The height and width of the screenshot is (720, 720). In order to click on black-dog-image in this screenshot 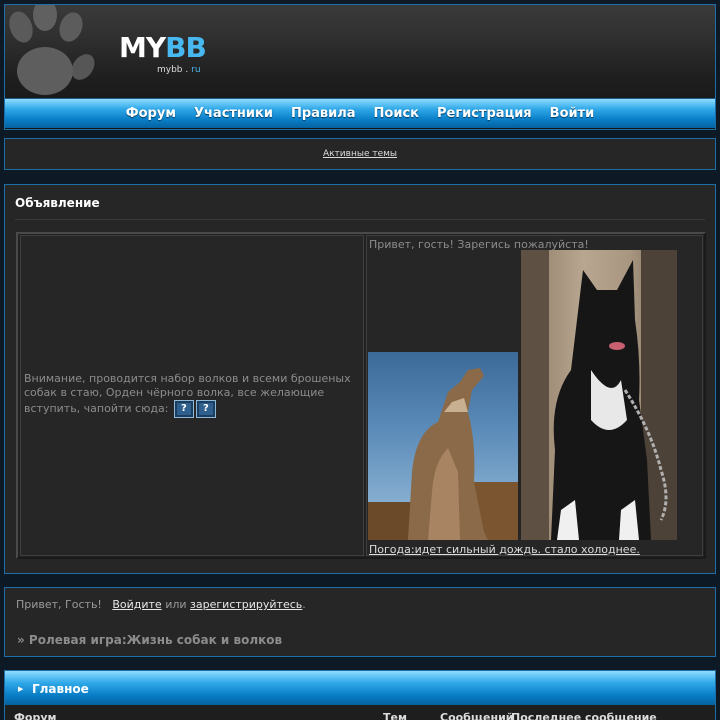, I will do `click(599, 395)`.